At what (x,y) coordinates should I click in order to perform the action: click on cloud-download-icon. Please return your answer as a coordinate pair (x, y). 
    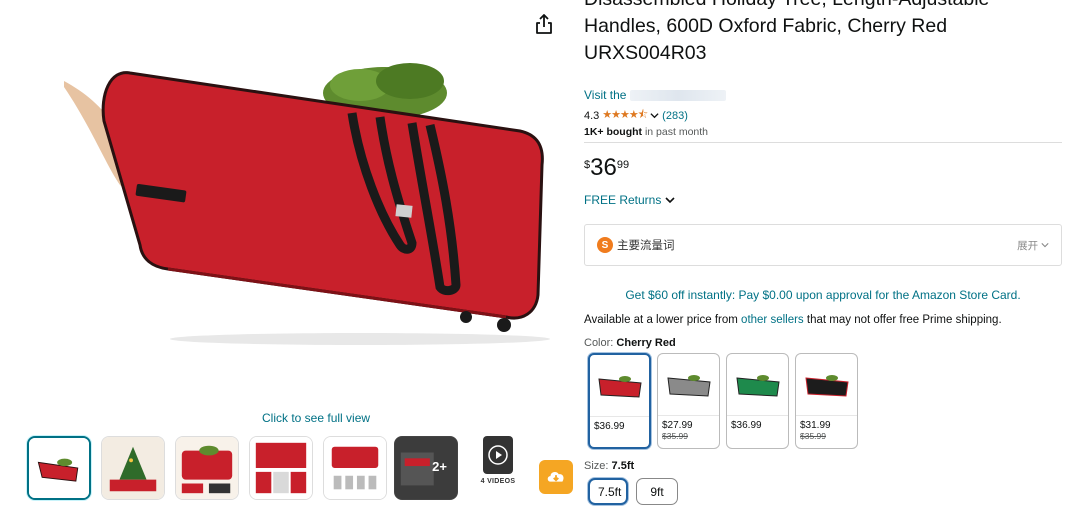
    Looking at the image, I should click on (556, 477).